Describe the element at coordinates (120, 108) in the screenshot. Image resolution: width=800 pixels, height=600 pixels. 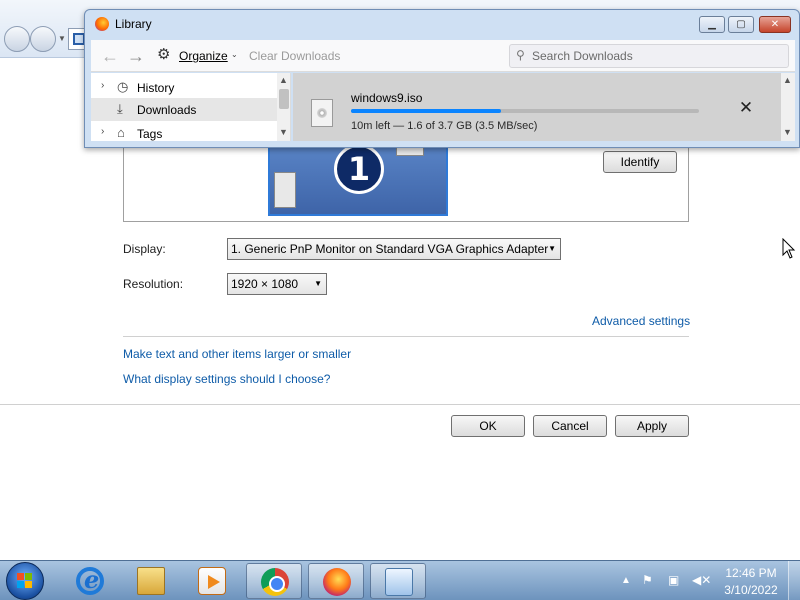
I see `download-icon: ⤓` at that location.